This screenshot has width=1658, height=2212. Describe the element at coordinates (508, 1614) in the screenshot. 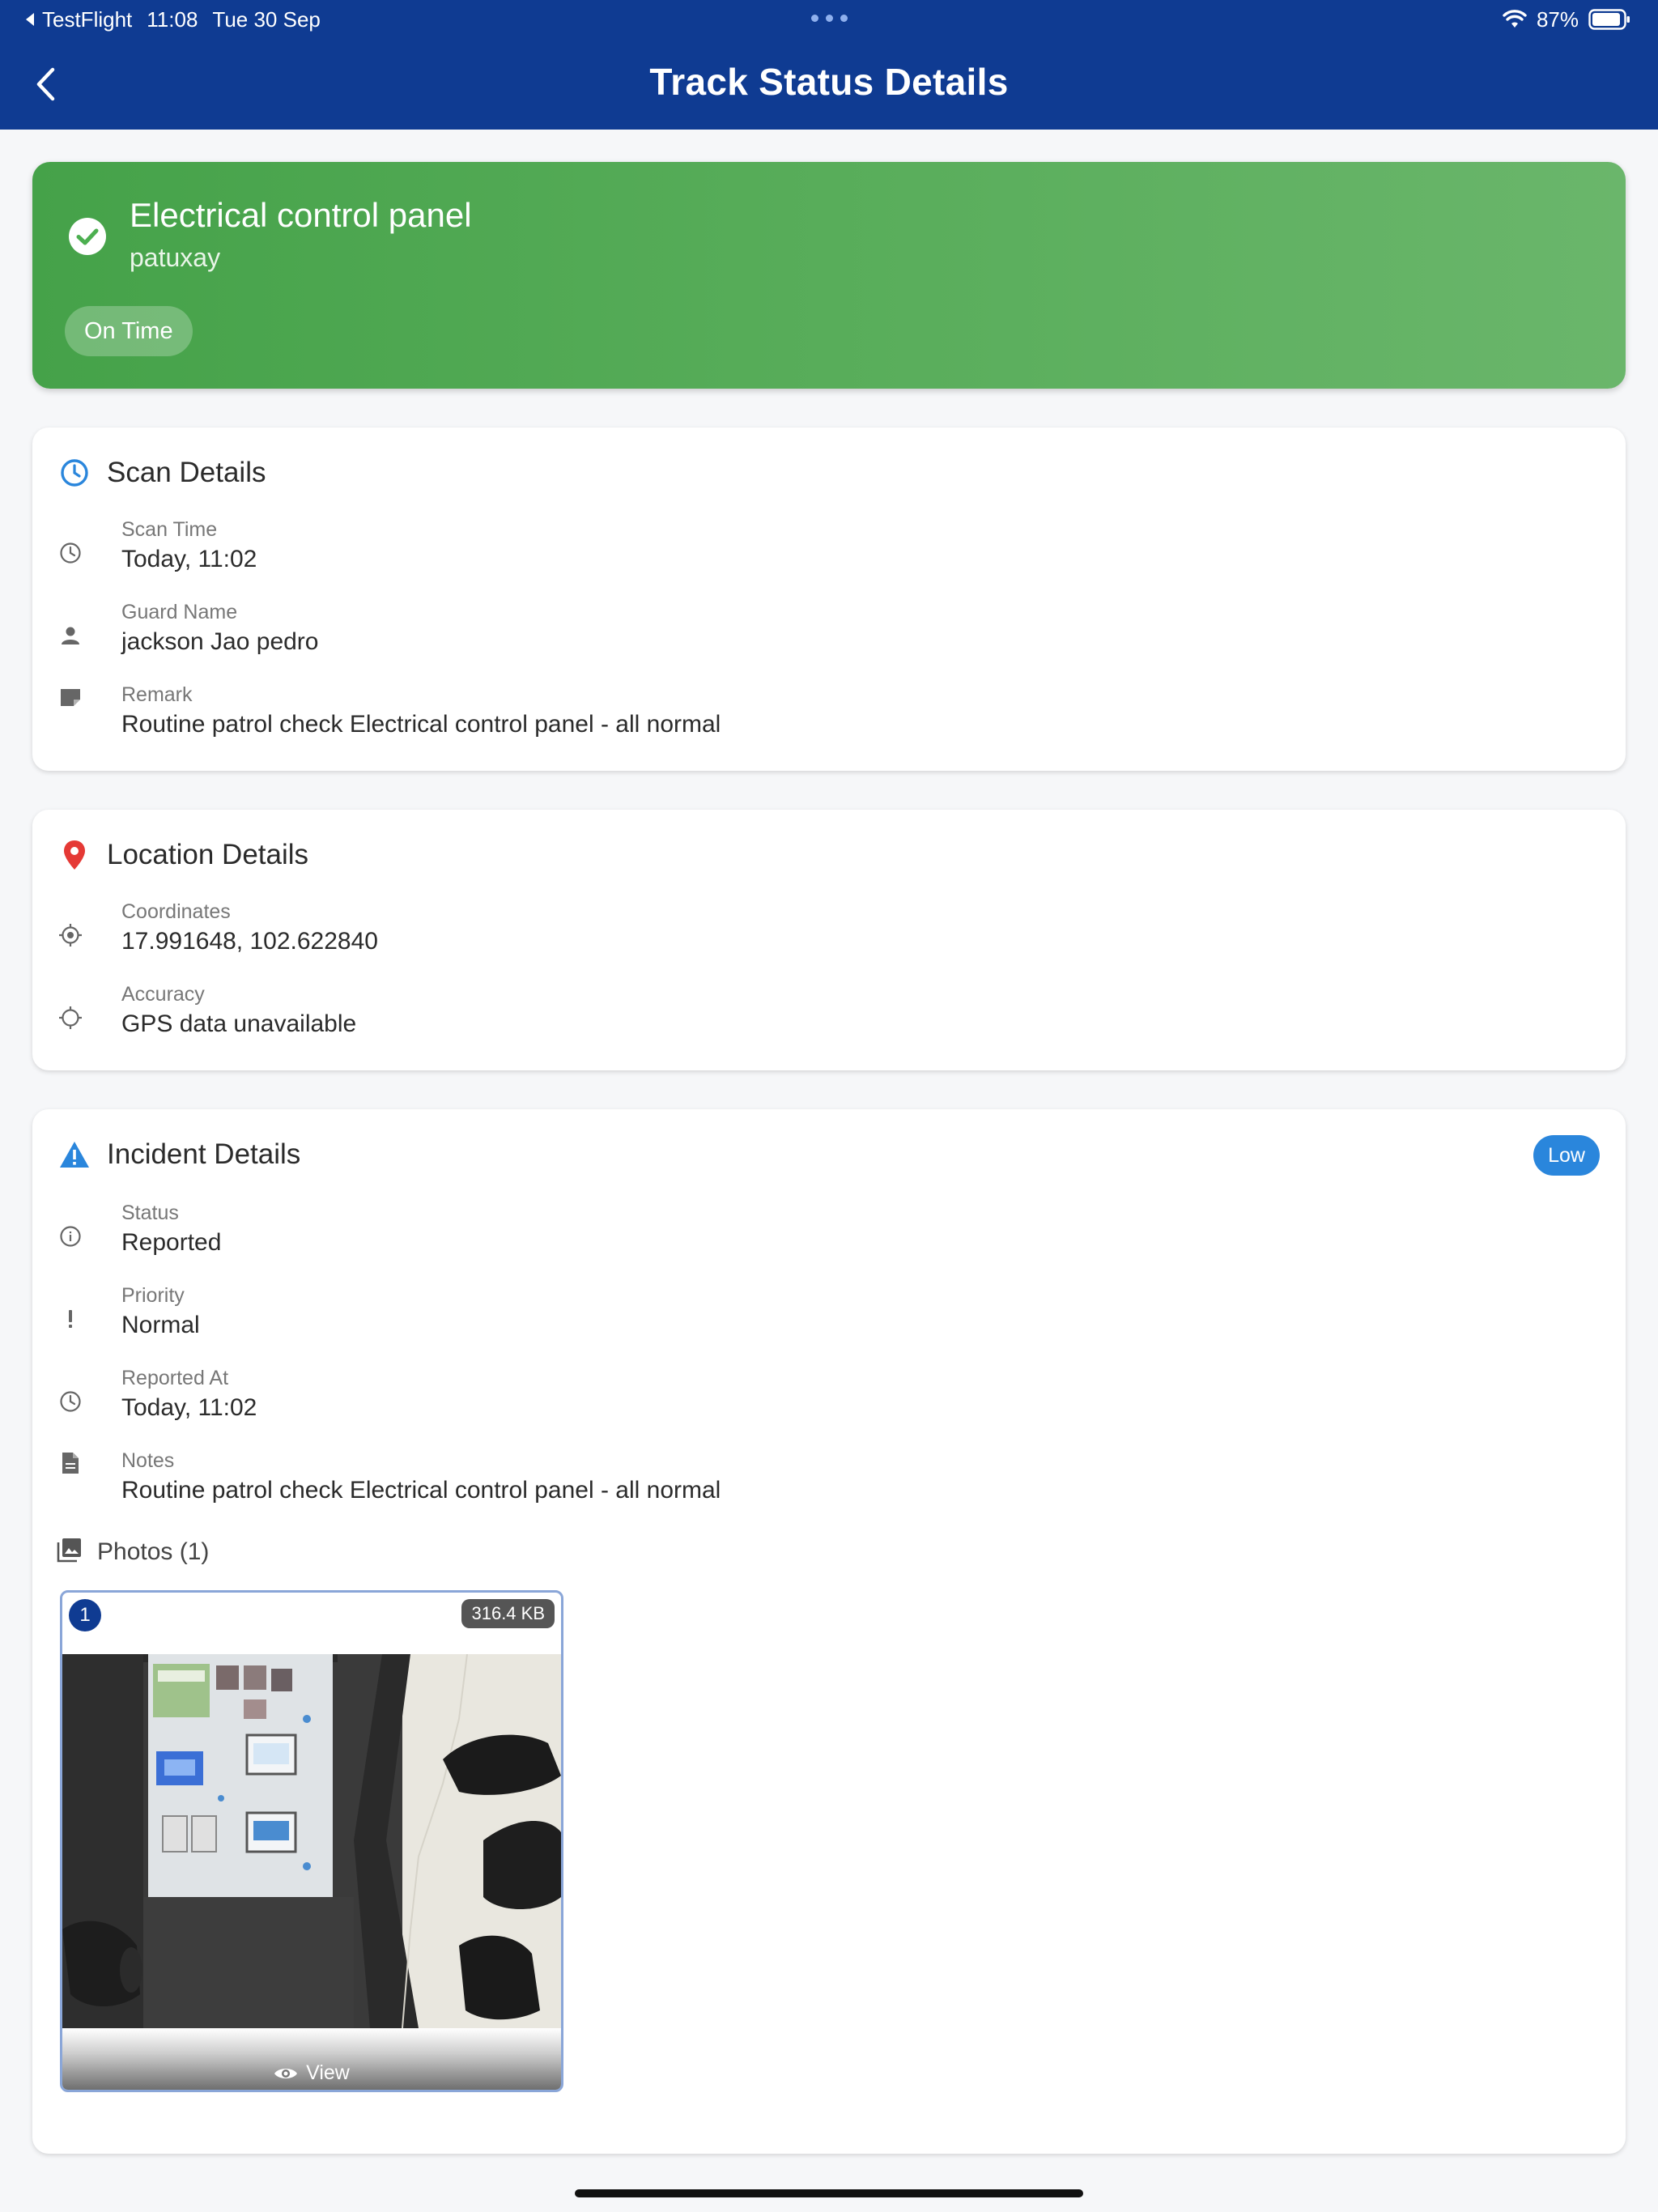

I see `photo-size-badge: 316.4 KB` at that location.